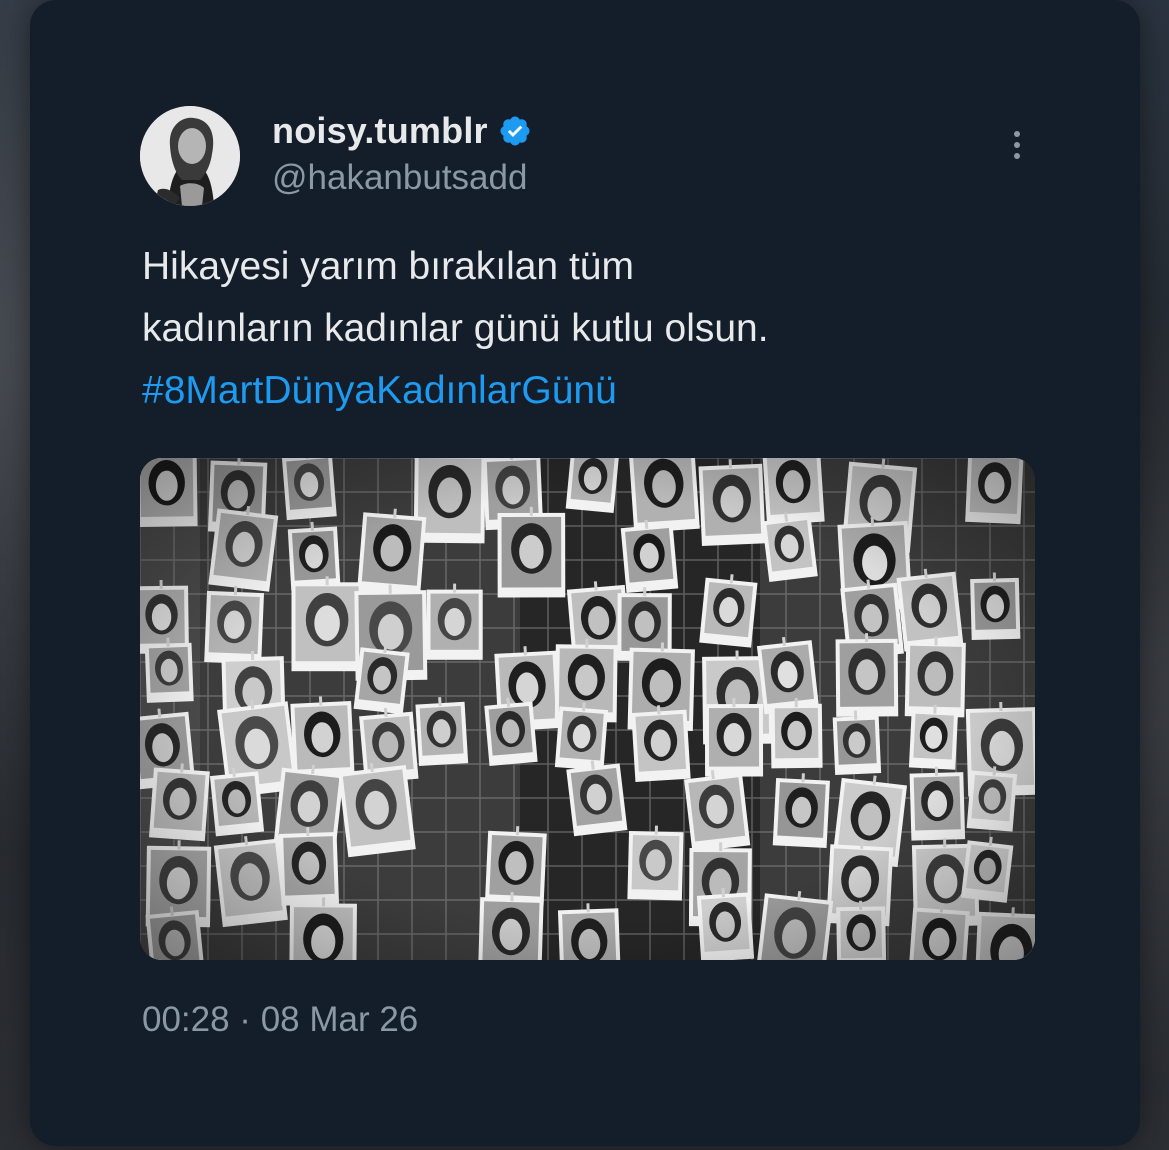  I want to click on verified-badge-icon, so click(515, 131).